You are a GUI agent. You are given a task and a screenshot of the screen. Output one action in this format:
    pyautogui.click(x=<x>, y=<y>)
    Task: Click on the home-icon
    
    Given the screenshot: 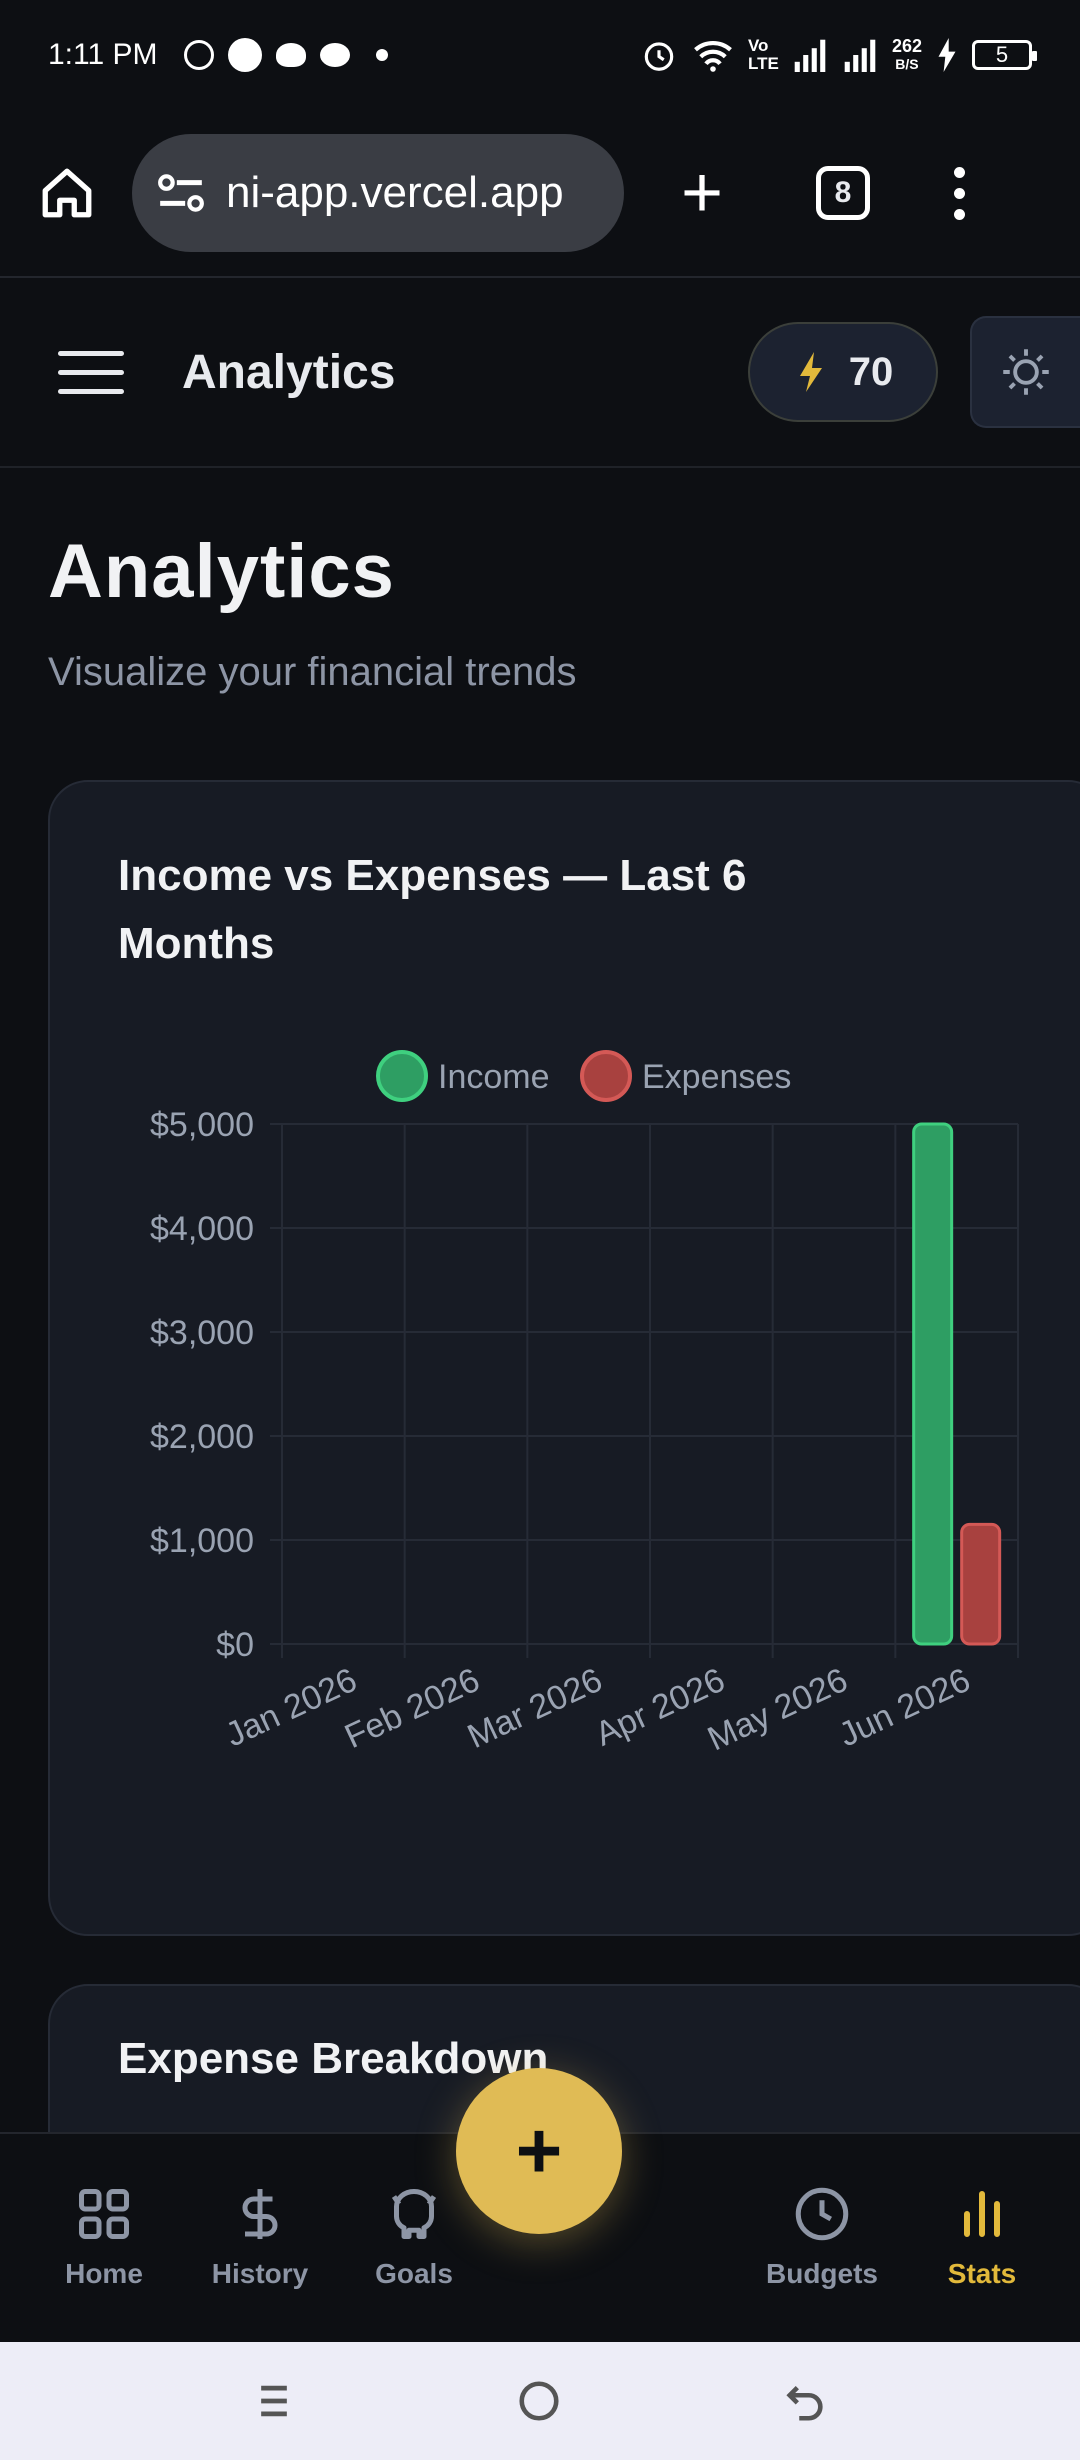 What is the action you would take?
    pyautogui.click(x=67, y=193)
    